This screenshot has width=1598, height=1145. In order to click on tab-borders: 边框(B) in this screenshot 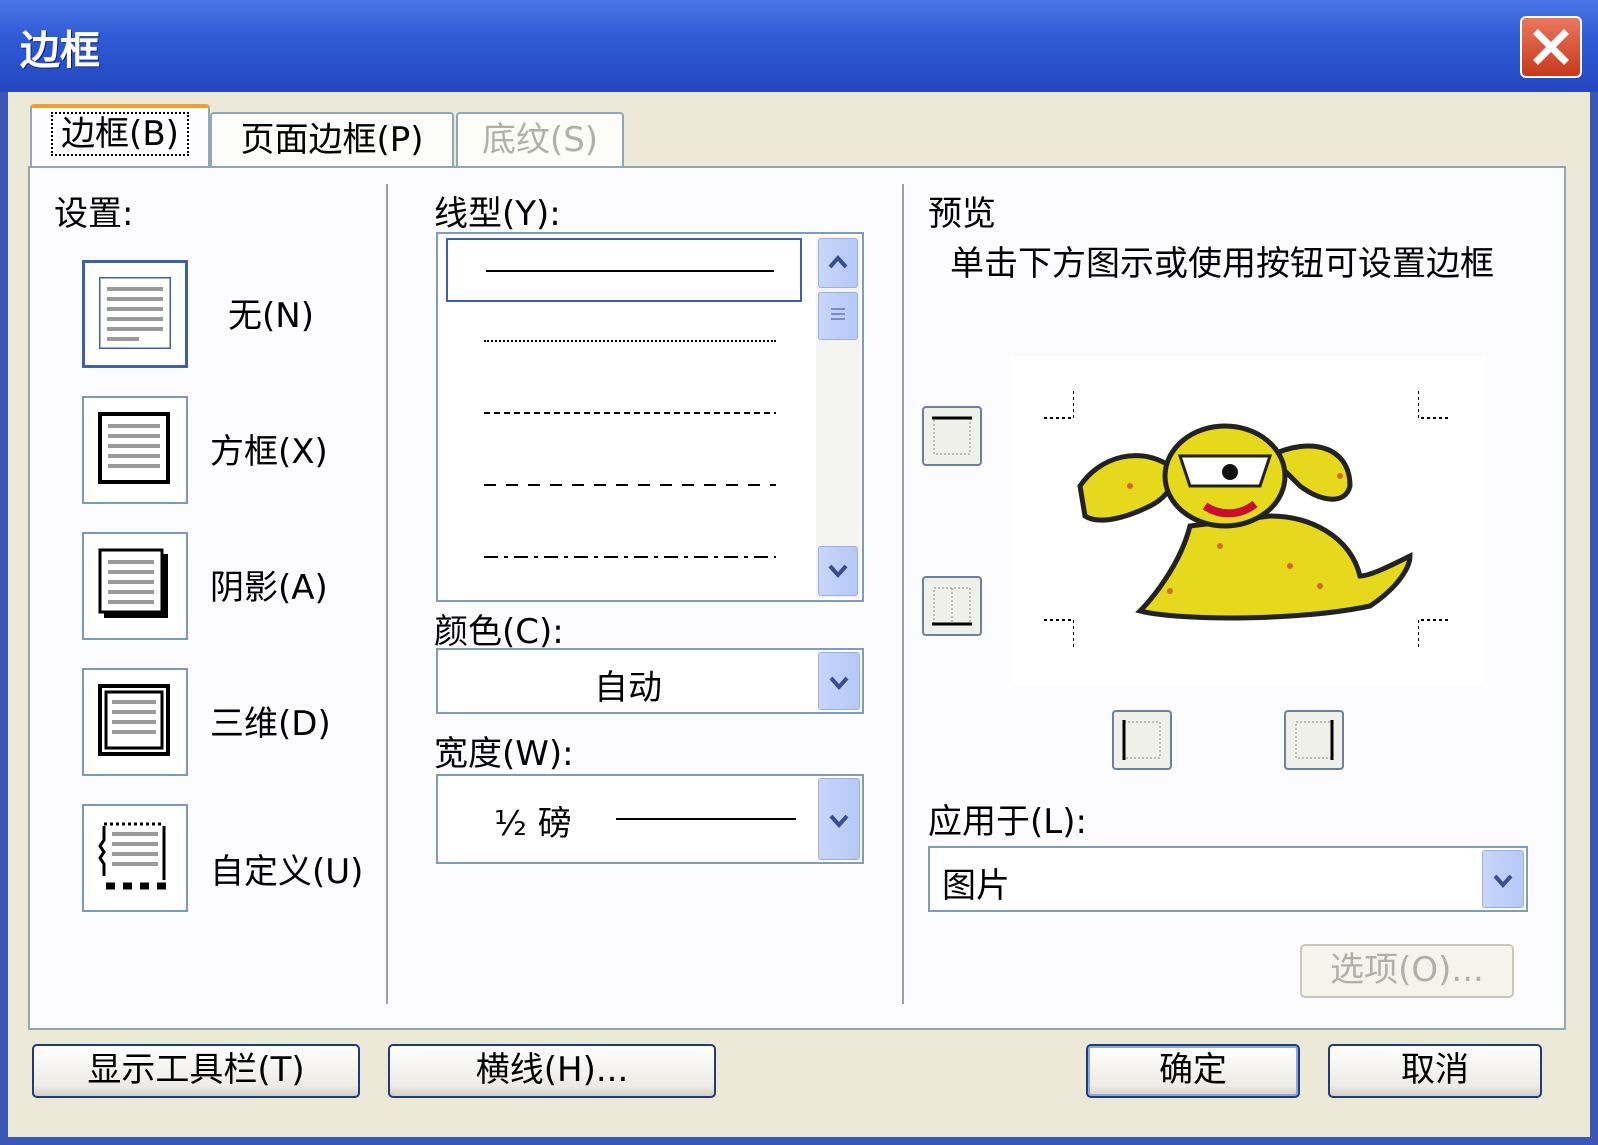, I will do `click(120, 136)`.